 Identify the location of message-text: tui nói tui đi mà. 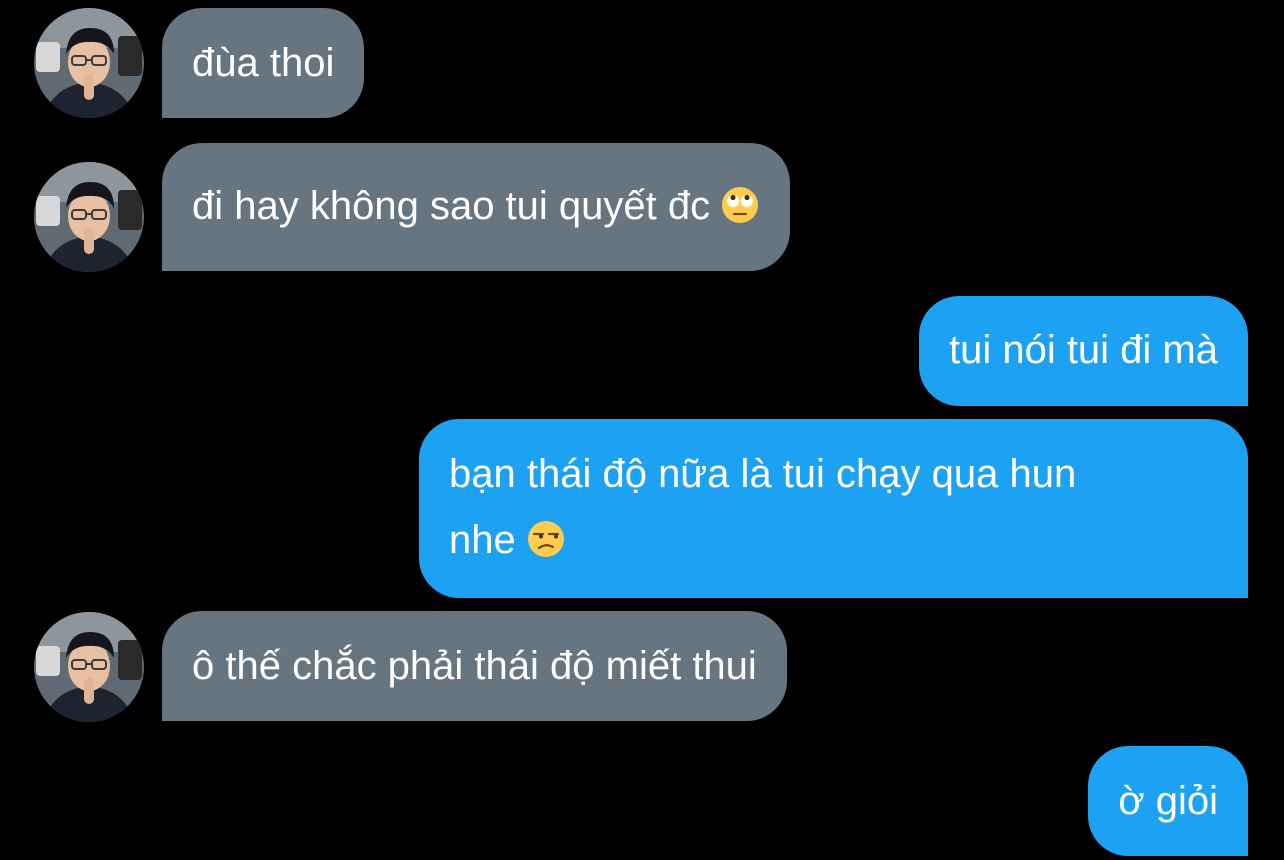
(1083, 350).